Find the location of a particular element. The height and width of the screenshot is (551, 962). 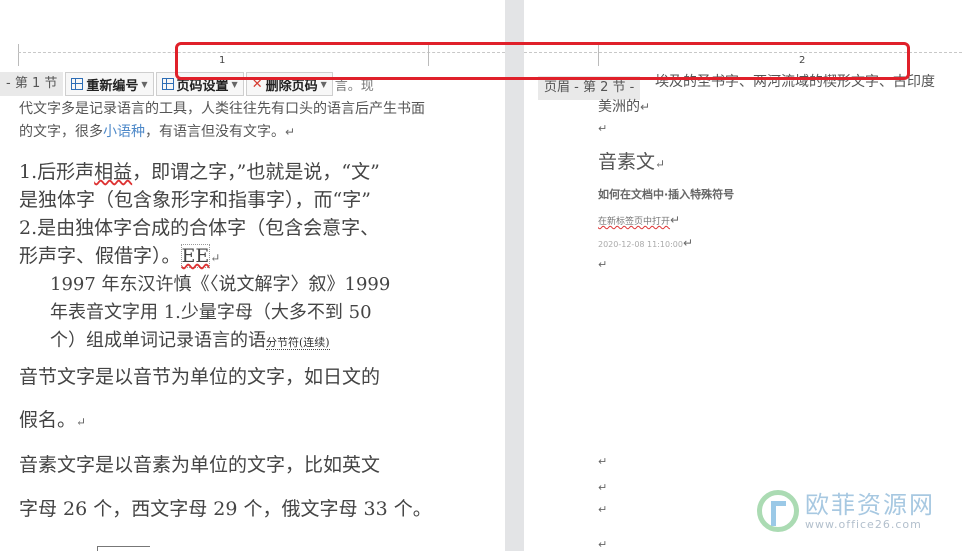

section-break-marker: 分节符(连续) is located at coordinates (298, 343).